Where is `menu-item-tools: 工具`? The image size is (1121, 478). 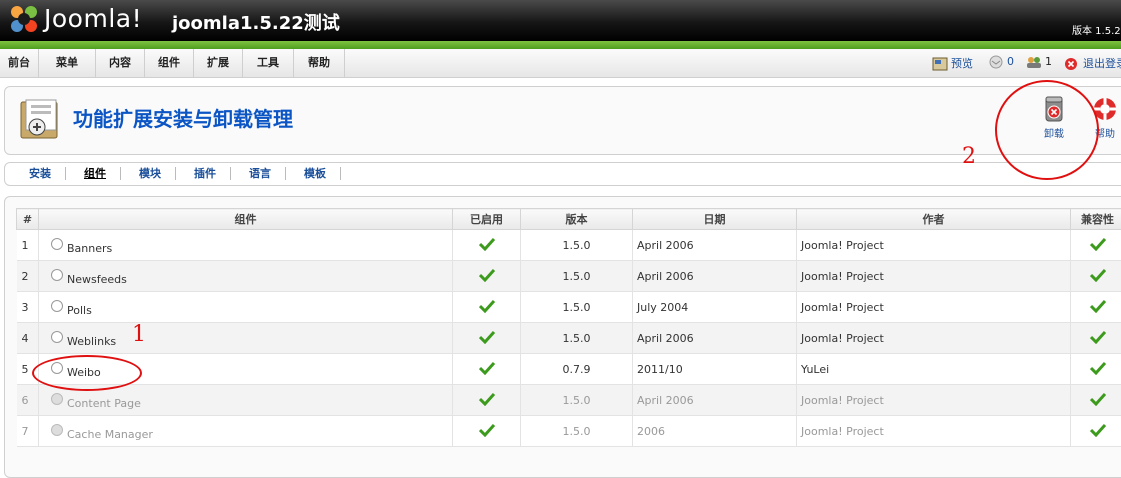 menu-item-tools: 工具 is located at coordinates (268, 63).